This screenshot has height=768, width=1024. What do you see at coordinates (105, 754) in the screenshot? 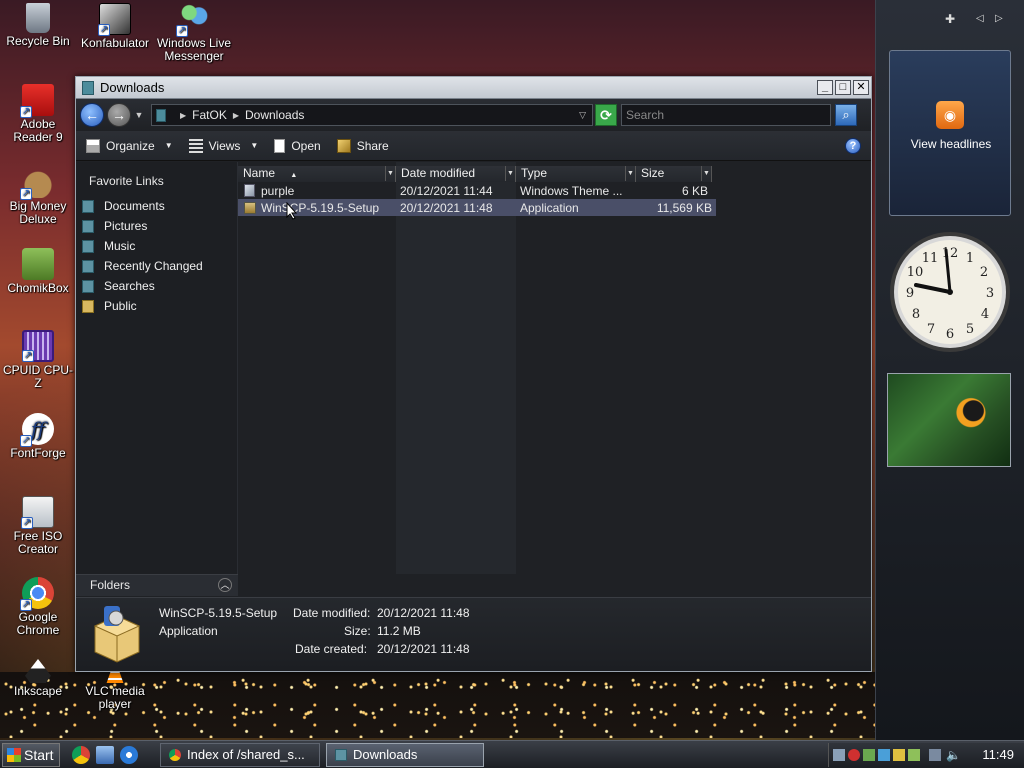
I see `show-desktop-icon` at bounding box center [105, 754].